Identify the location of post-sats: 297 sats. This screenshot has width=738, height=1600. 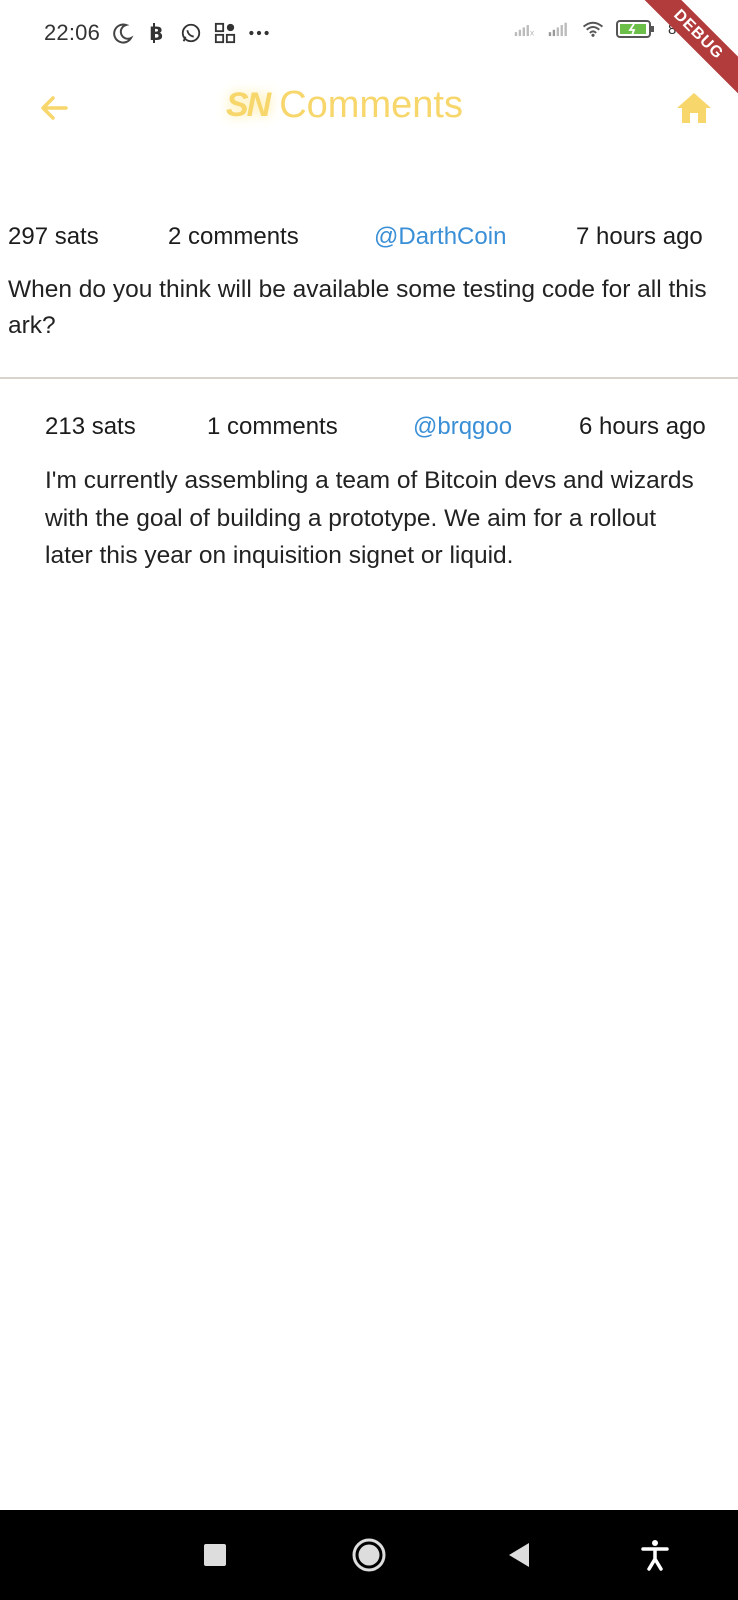
(53, 236).